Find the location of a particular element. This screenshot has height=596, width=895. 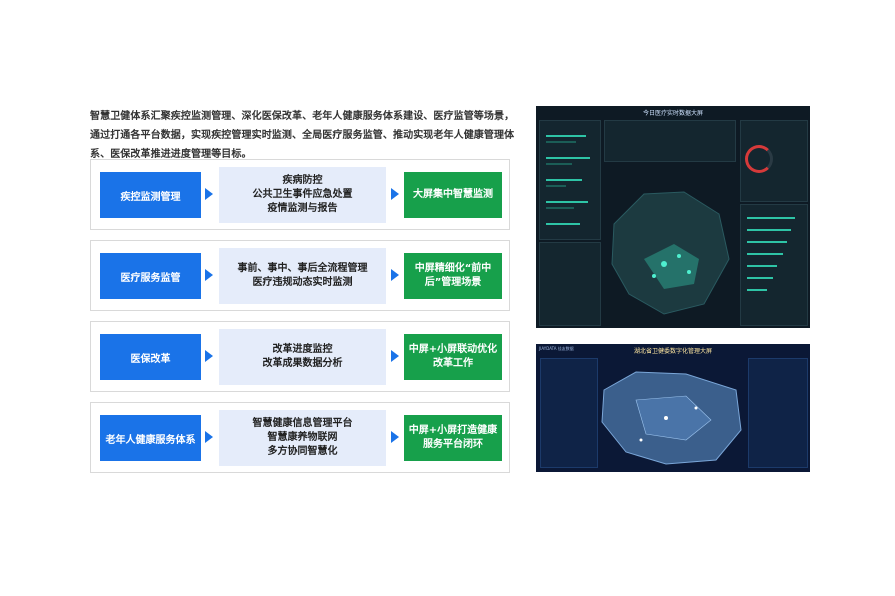

right-chart-panel is located at coordinates (778, 413).